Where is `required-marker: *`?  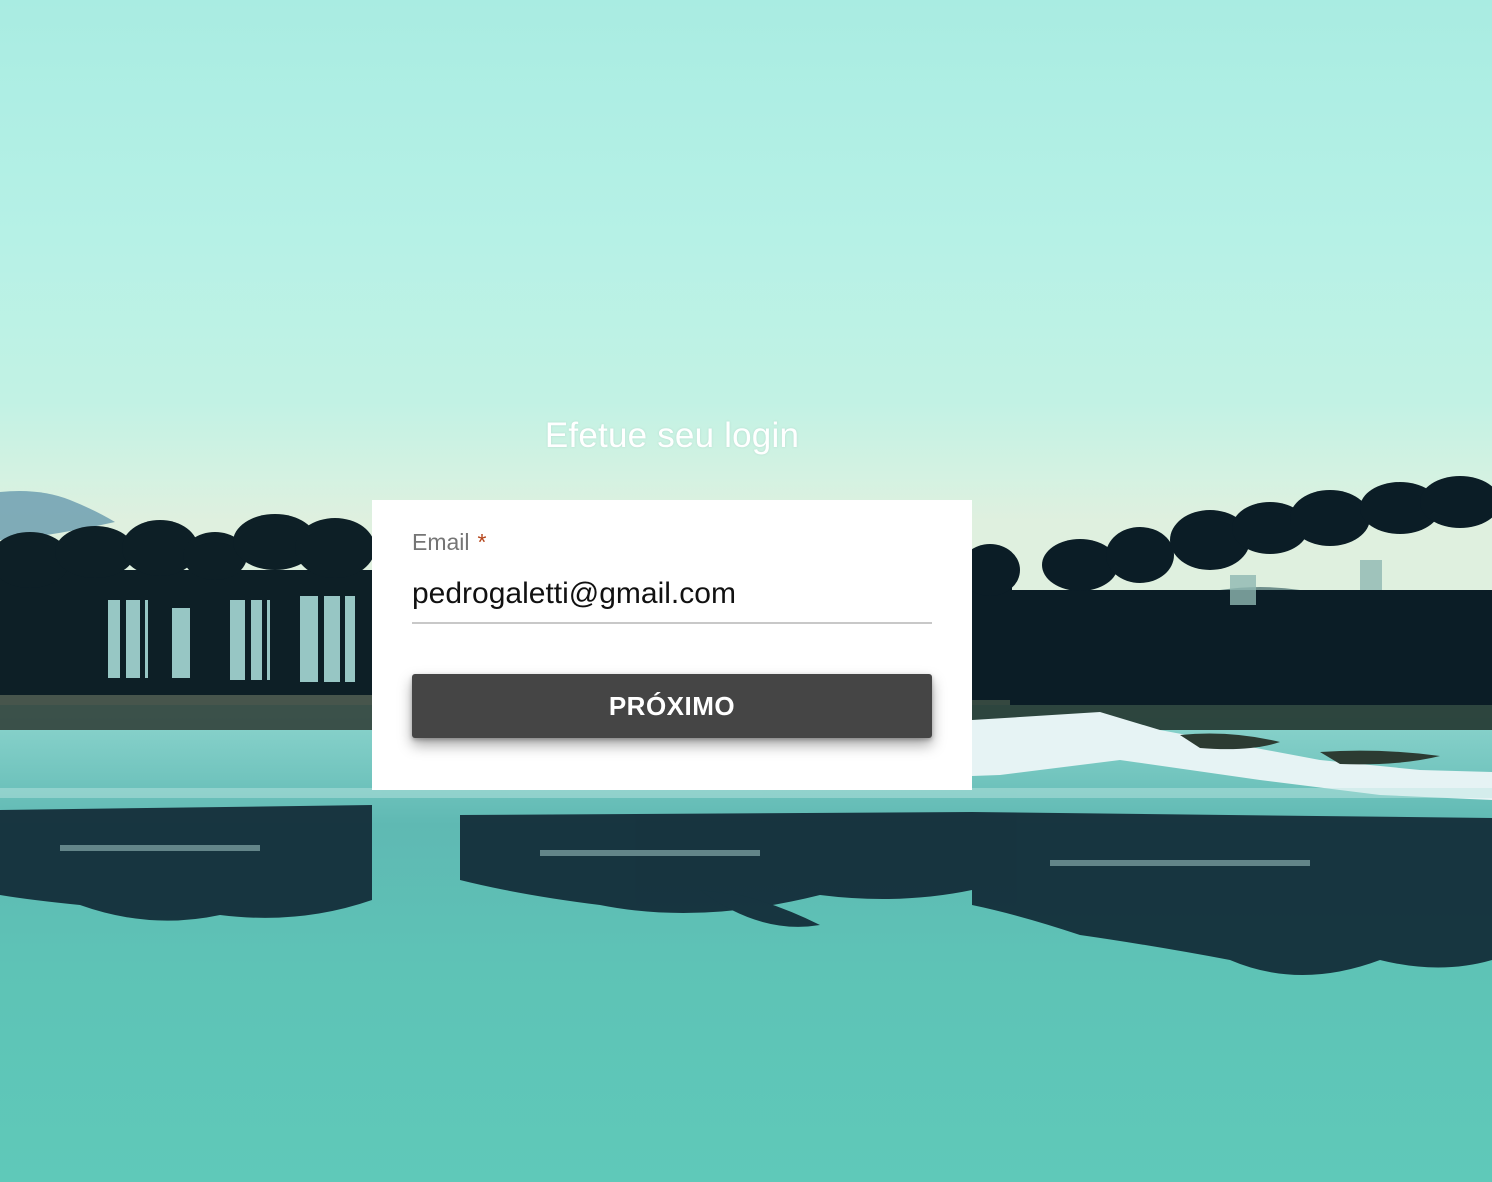 required-marker: * is located at coordinates (482, 542).